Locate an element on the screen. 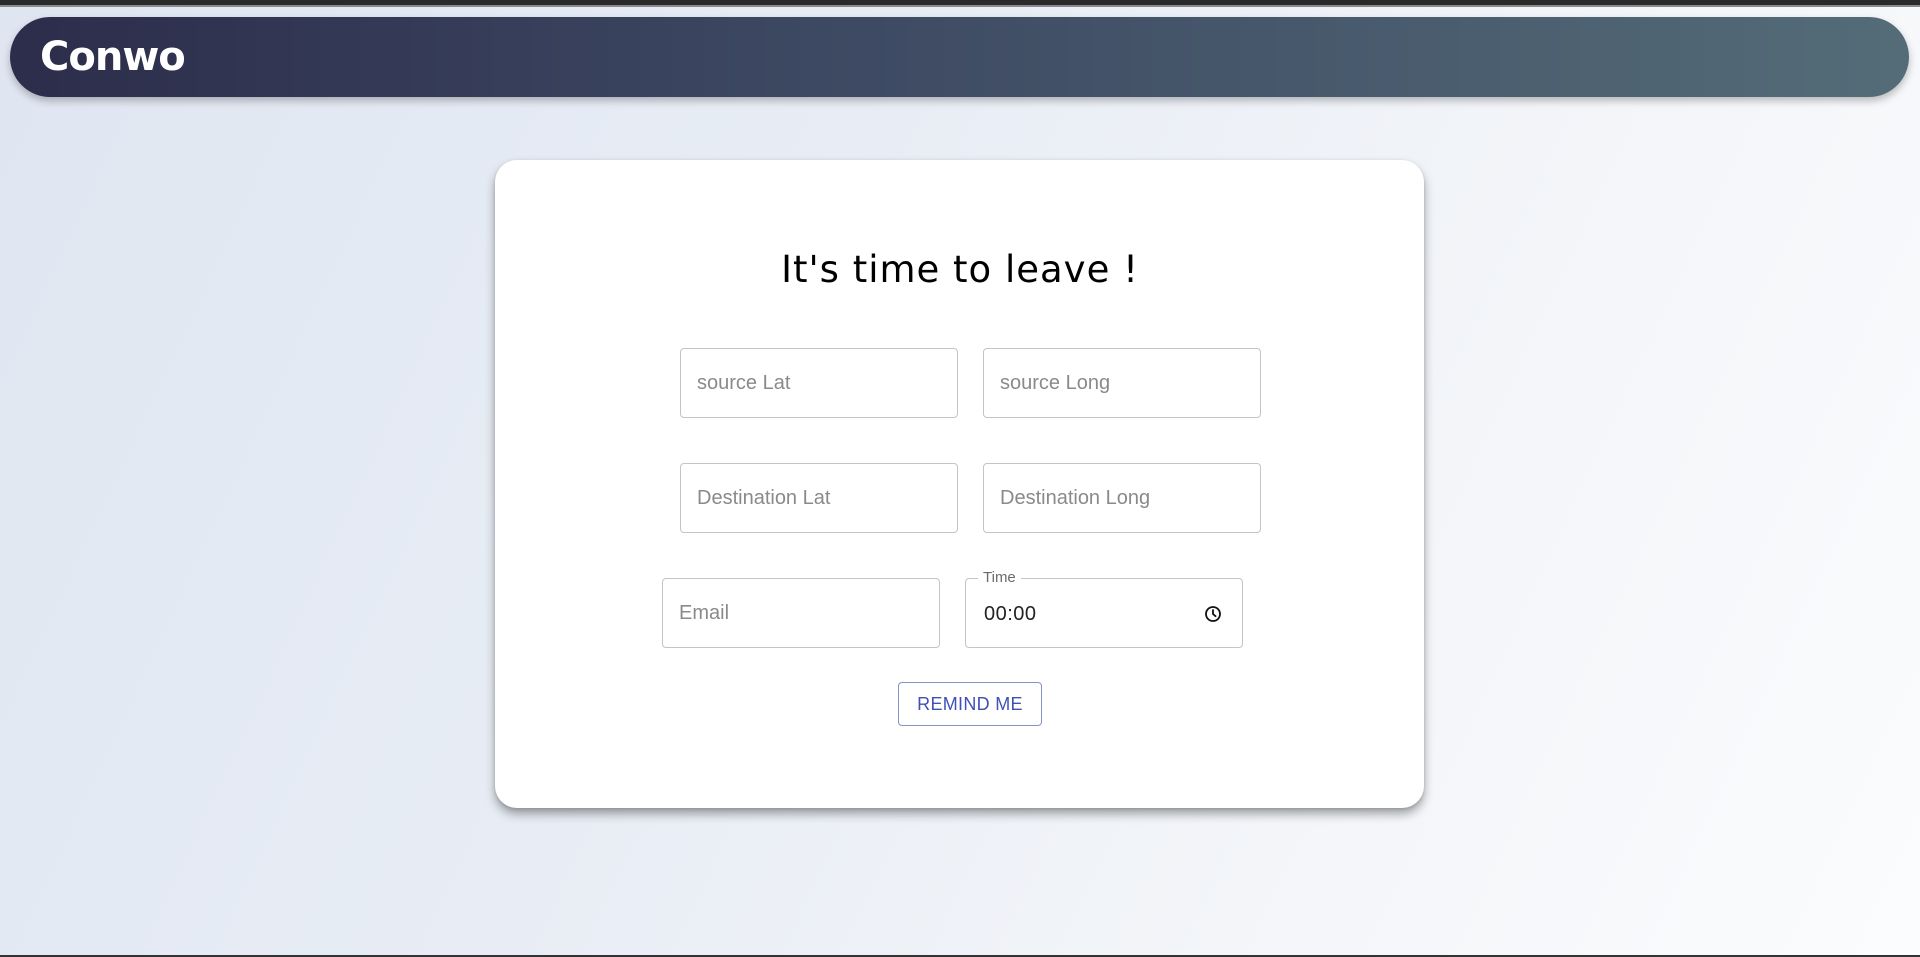 The width and height of the screenshot is (1920, 957). destination-lat-field is located at coordinates (819, 498).